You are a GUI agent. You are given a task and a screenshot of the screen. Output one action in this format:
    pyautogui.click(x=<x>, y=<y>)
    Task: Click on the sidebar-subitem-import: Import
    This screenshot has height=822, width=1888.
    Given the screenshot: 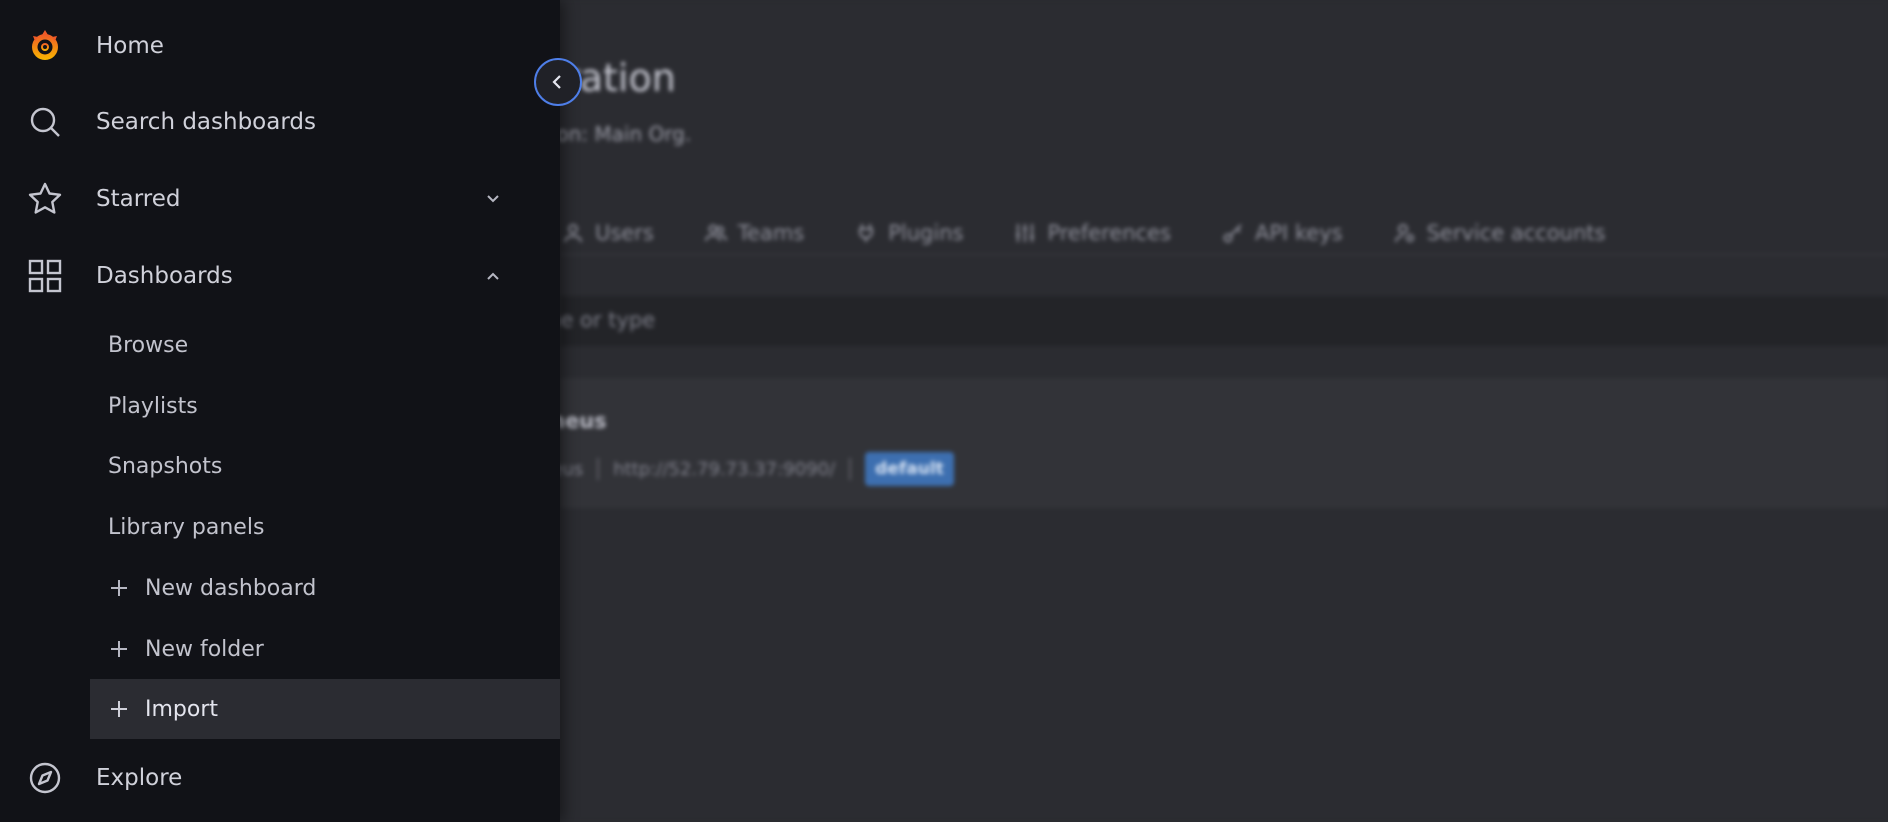 What is the action you would take?
    pyautogui.click(x=325, y=709)
    